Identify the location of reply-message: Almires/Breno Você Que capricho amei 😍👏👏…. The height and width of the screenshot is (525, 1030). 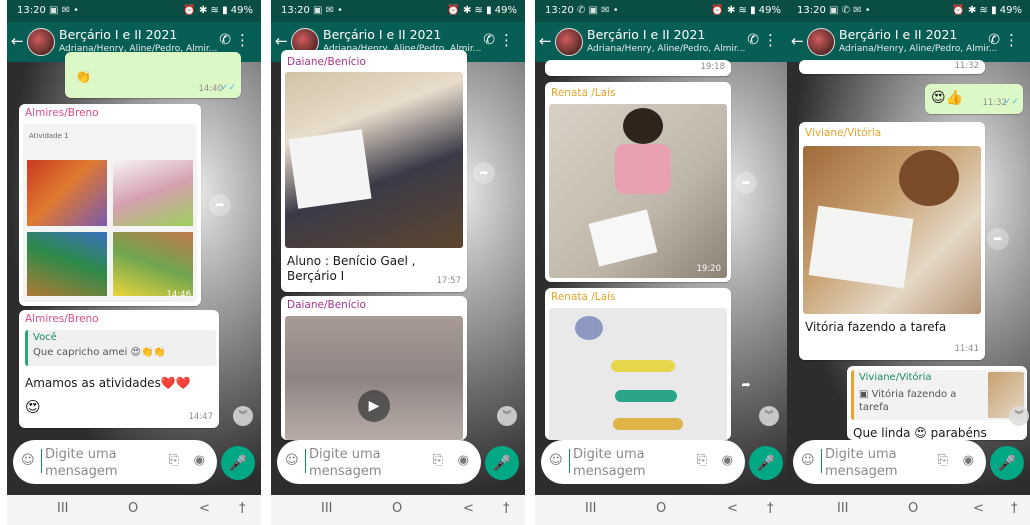
(119, 369).